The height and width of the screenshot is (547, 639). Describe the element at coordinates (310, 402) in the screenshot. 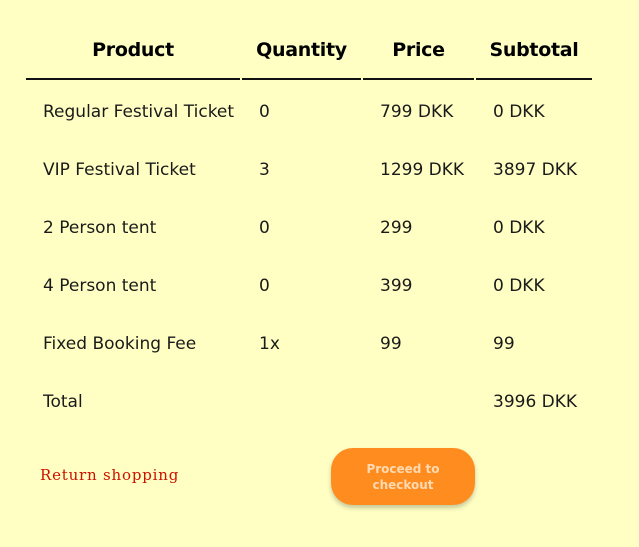

I see `total-row: Total 3996 DKK` at that location.